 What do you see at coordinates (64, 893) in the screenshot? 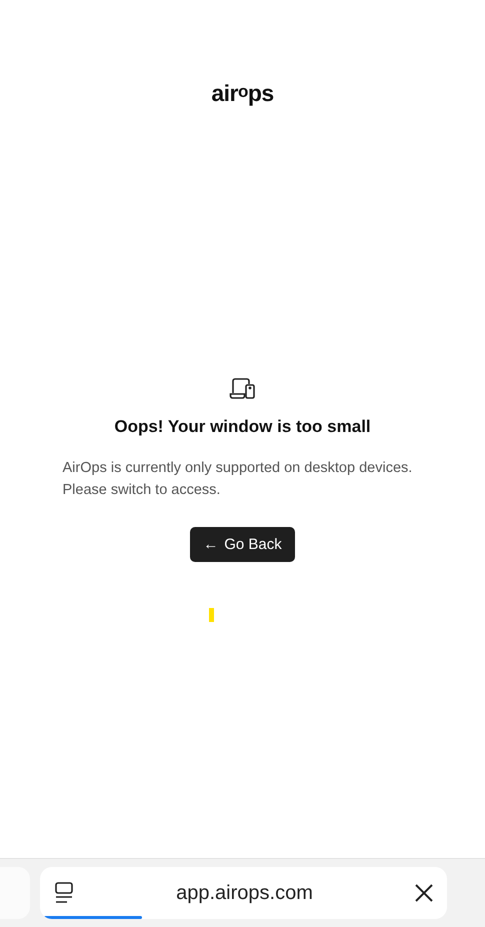
I see `reader-icon` at bounding box center [64, 893].